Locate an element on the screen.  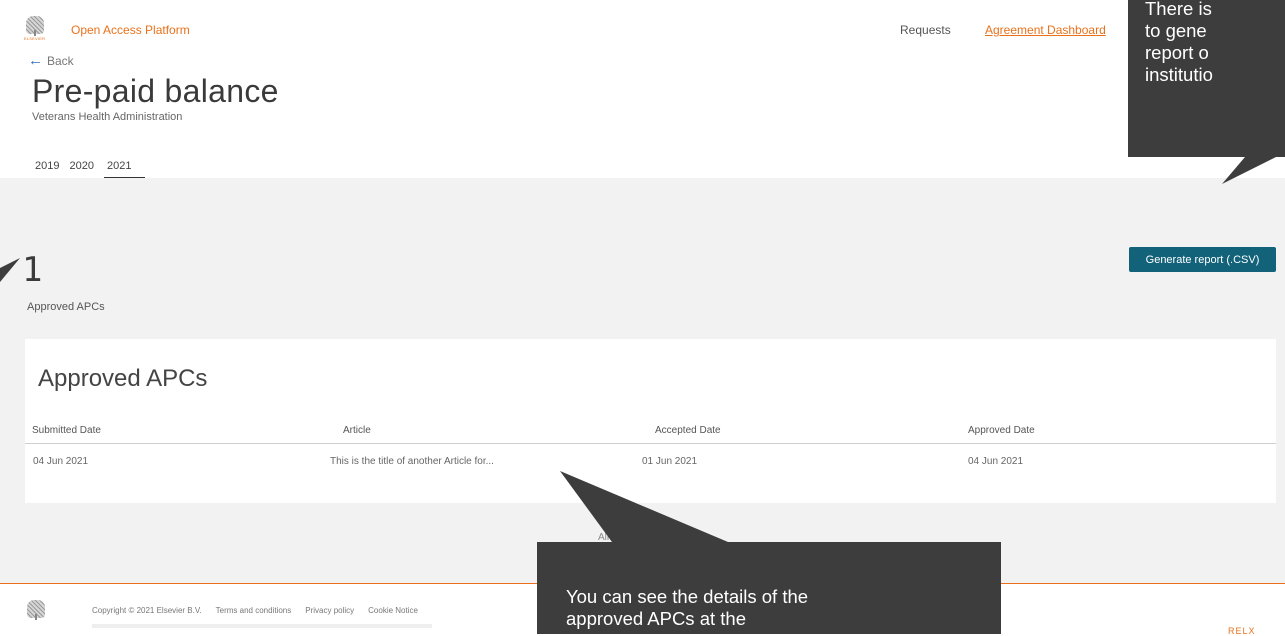
footer-secondary-text is located at coordinates (262, 626).